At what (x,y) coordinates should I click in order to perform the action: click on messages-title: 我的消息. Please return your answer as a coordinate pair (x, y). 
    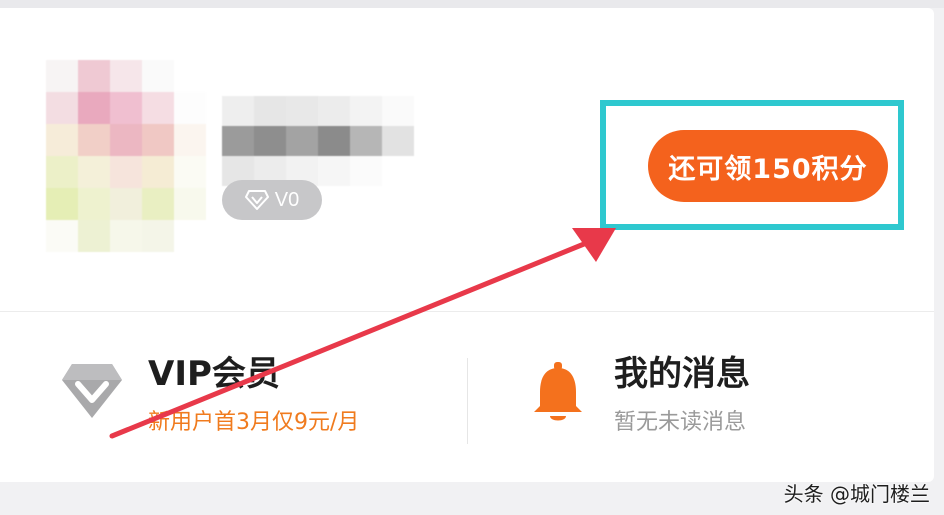
    Looking at the image, I should click on (682, 370).